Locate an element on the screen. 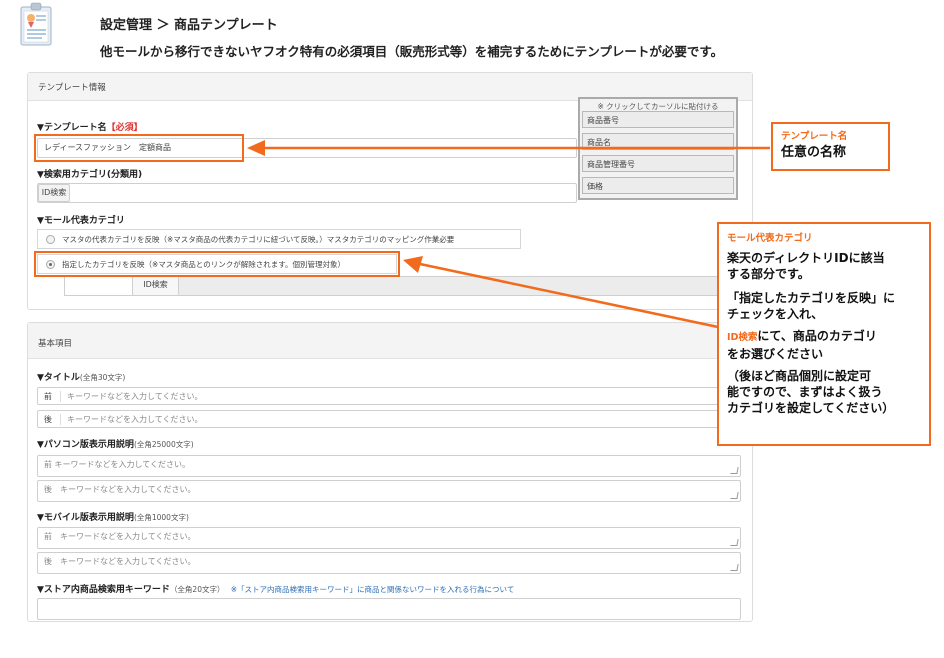  id-search-emphasis: ID検索 is located at coordinates (742, 337).